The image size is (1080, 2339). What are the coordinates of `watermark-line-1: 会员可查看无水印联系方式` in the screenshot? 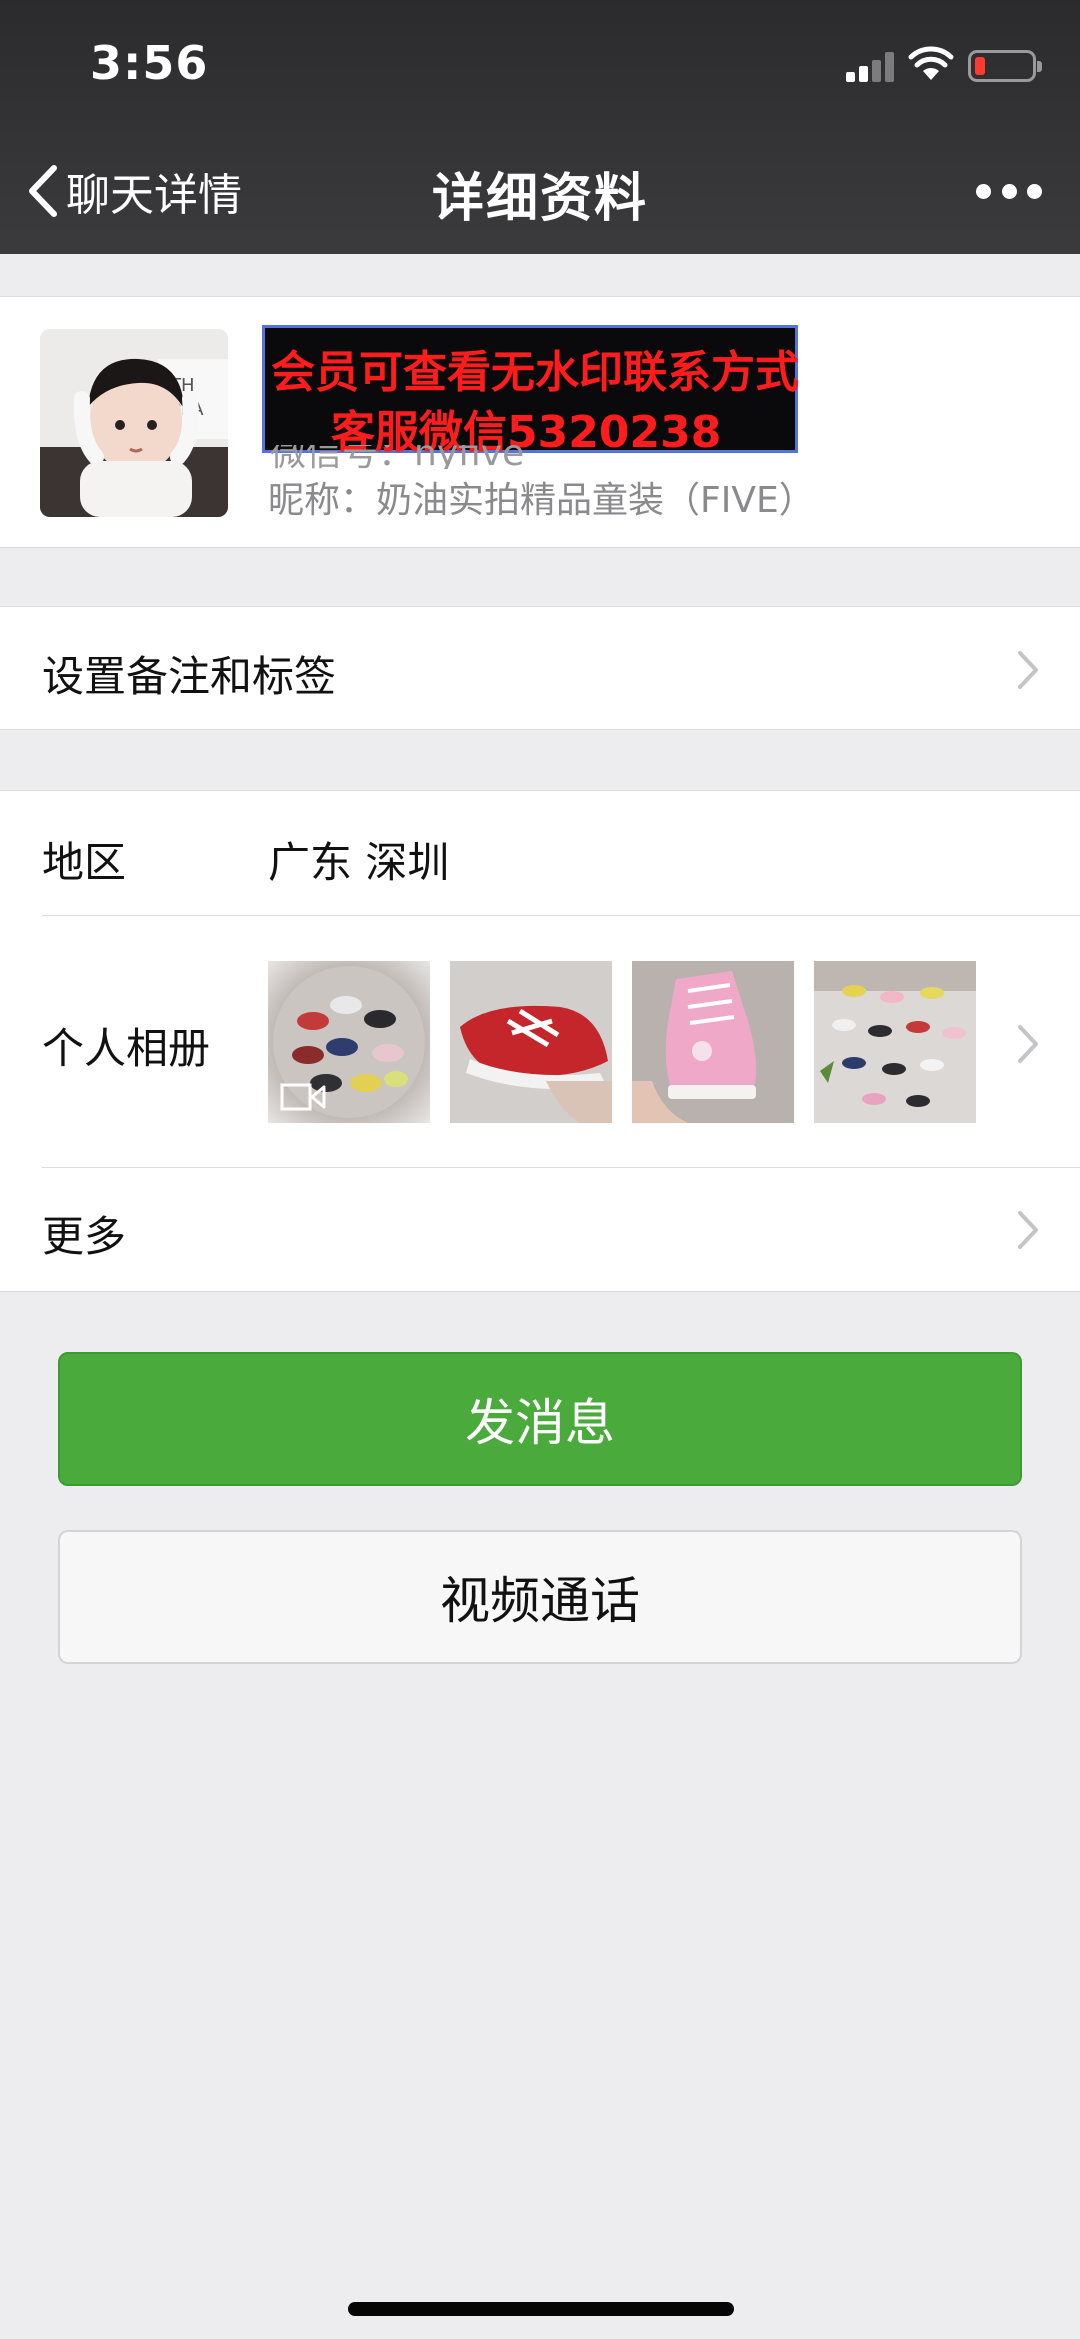 It's located at (535, 372).